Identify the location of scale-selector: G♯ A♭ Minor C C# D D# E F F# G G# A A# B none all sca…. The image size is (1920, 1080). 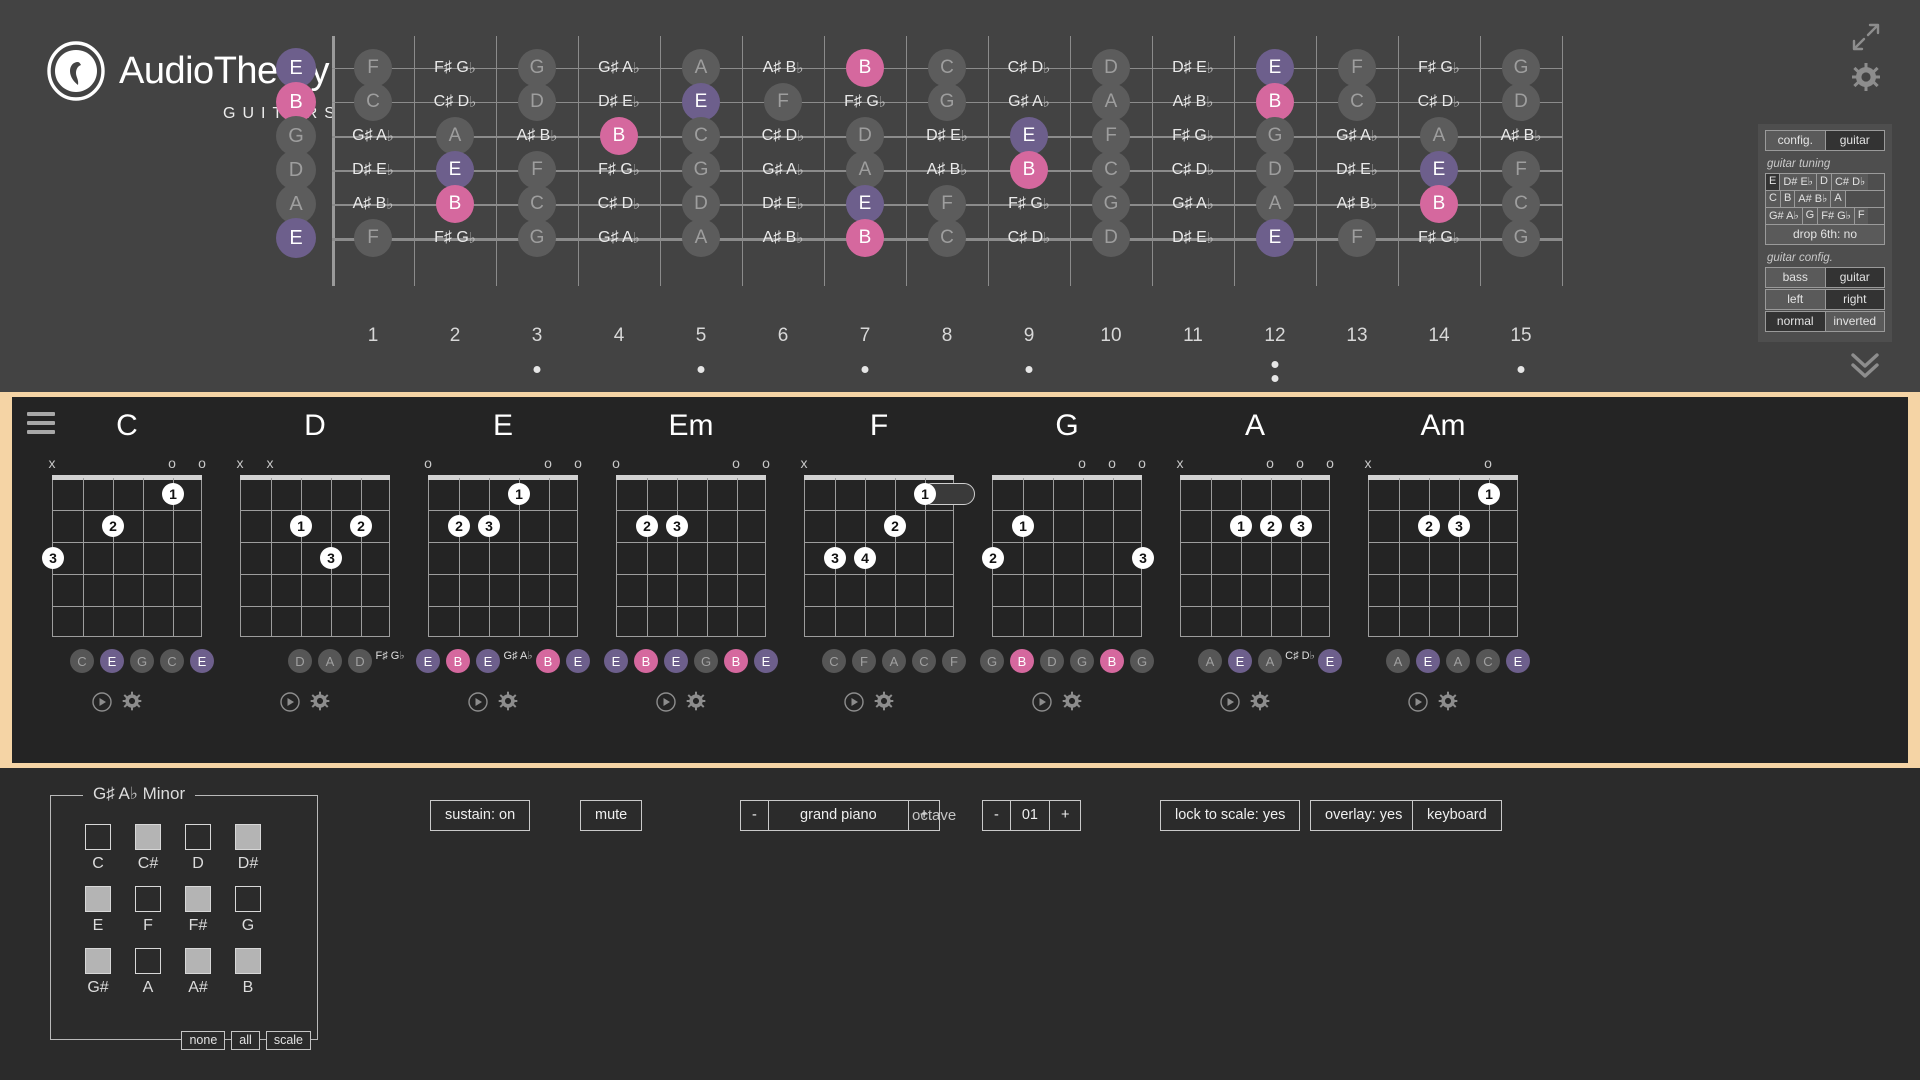
(184, 917).